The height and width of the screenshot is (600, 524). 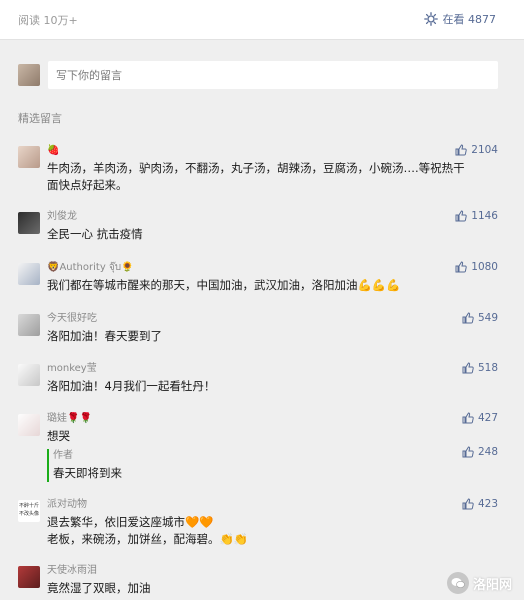 I want to click on comment-text: 洛阳加油！春天要到了, so click(x=104, y=336).